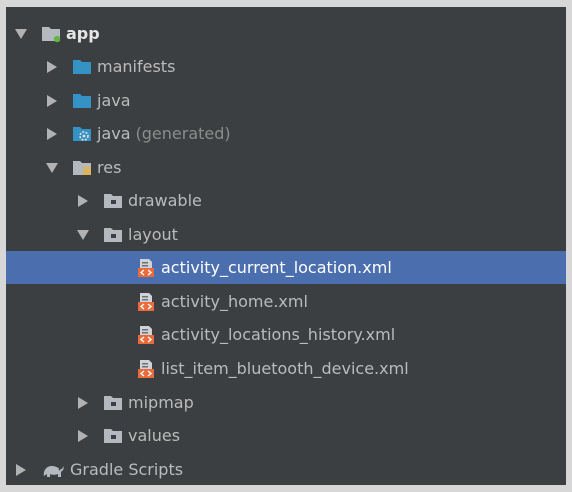 This screenshot has width=572, height=492. I want to click on tree-node-values: values, so click(286, 435).